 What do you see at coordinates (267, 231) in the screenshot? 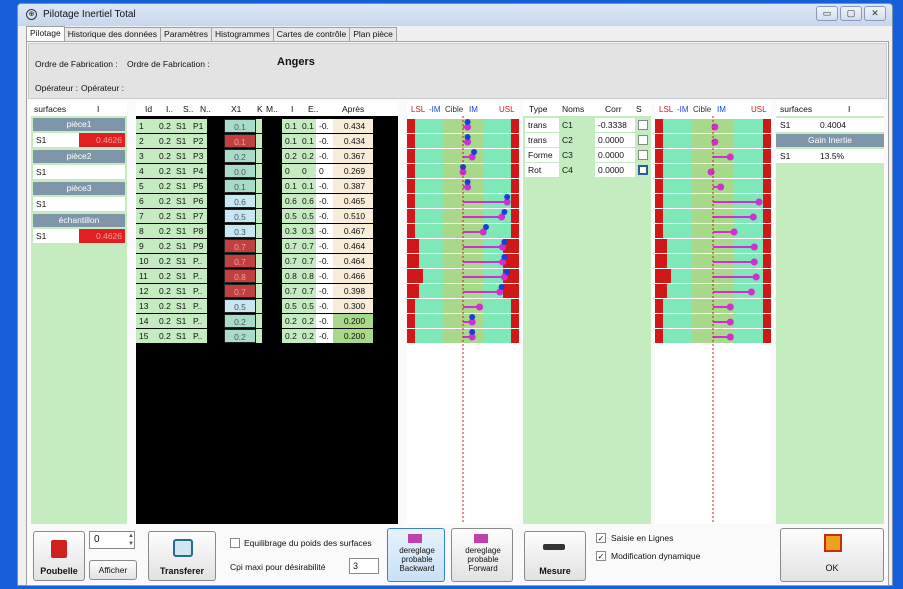
I see `table-row: 8 0.2 S1 P8 0.3 0.3 0.3 -0. 0.467` at bounding box center [267, 231].